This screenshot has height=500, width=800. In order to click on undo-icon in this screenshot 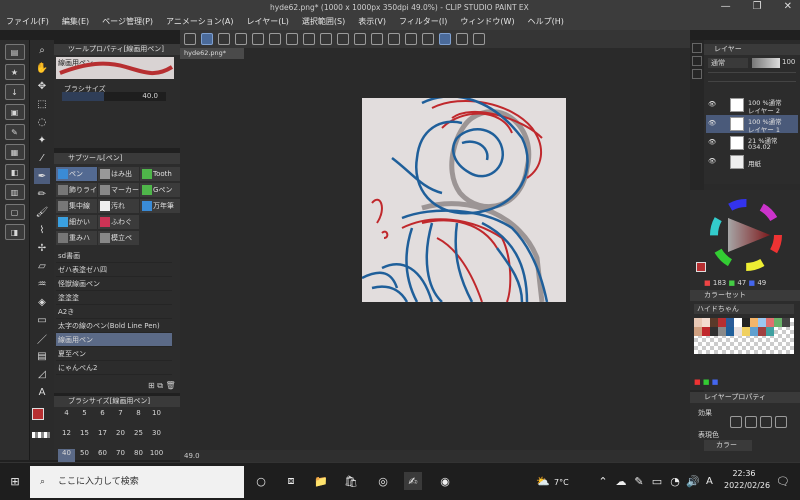, I will do `click(309, 39)`.